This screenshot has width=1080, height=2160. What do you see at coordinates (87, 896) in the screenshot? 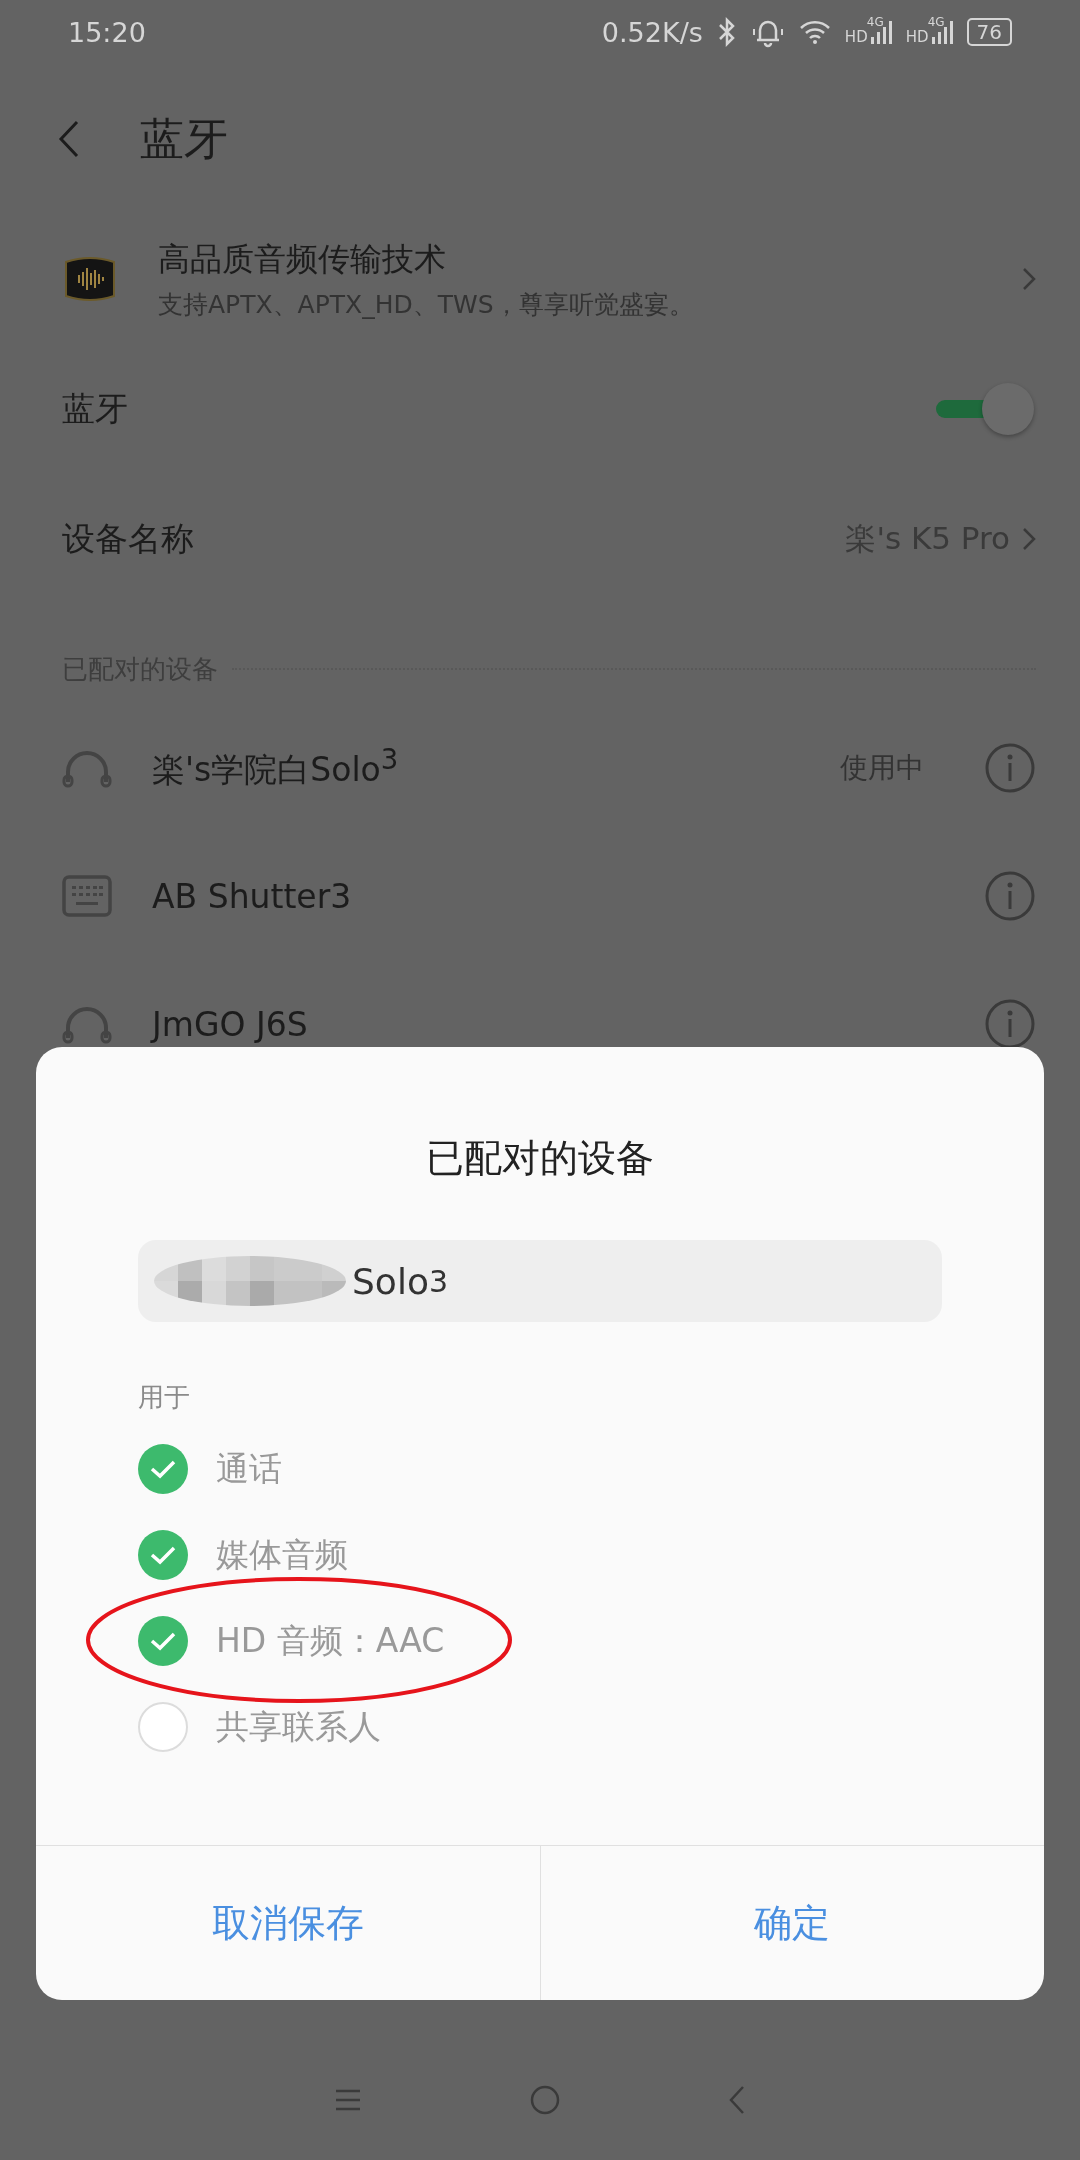
I see `keyboard-icon` at bounding box center [87, 896].